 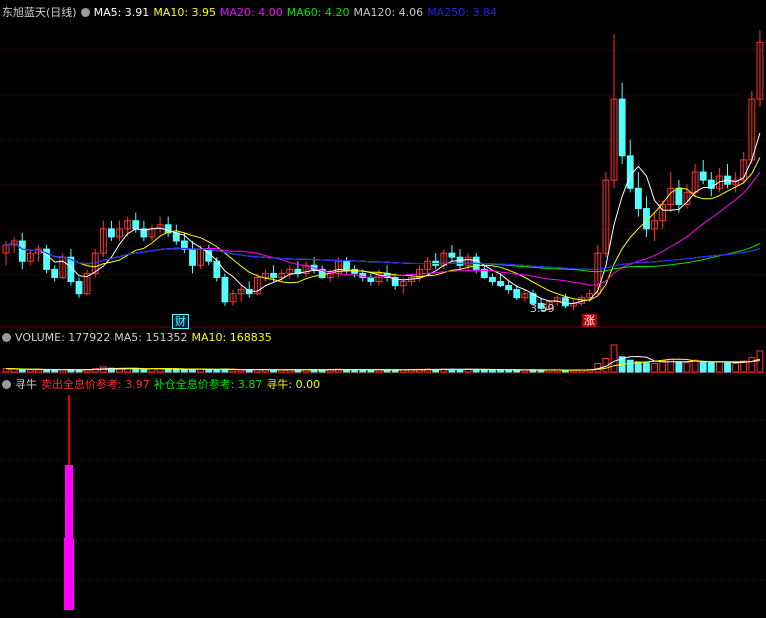 I want to click on xunniu-value-label: 寻牛: 0.00, so click(x=293, y=384).